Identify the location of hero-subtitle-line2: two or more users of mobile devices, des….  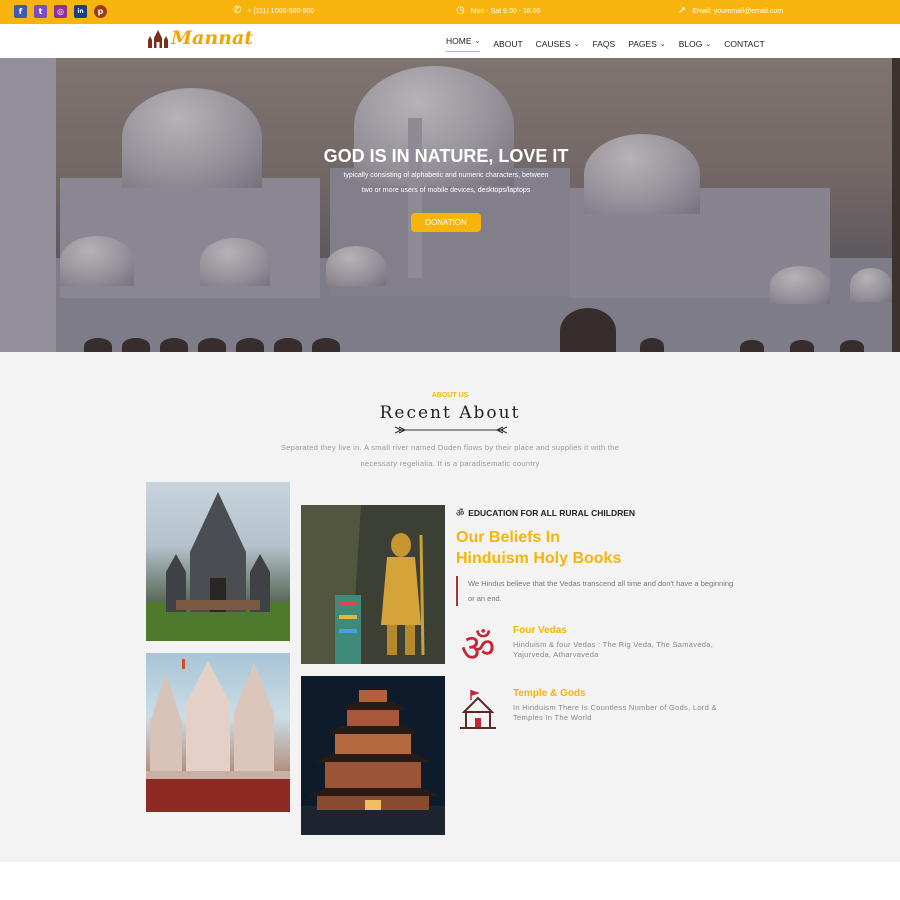
(446, 190).